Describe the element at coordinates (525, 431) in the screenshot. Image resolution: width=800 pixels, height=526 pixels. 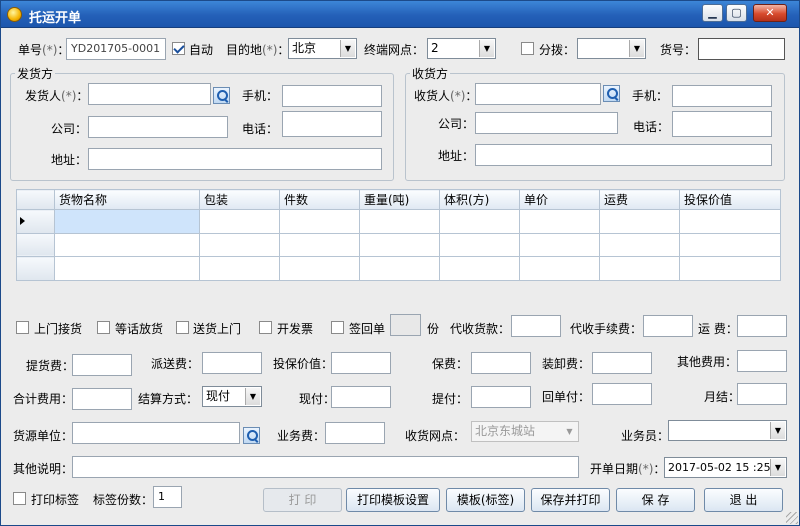
I see `receive-point-select: 北京东城站 ▼` at that location.